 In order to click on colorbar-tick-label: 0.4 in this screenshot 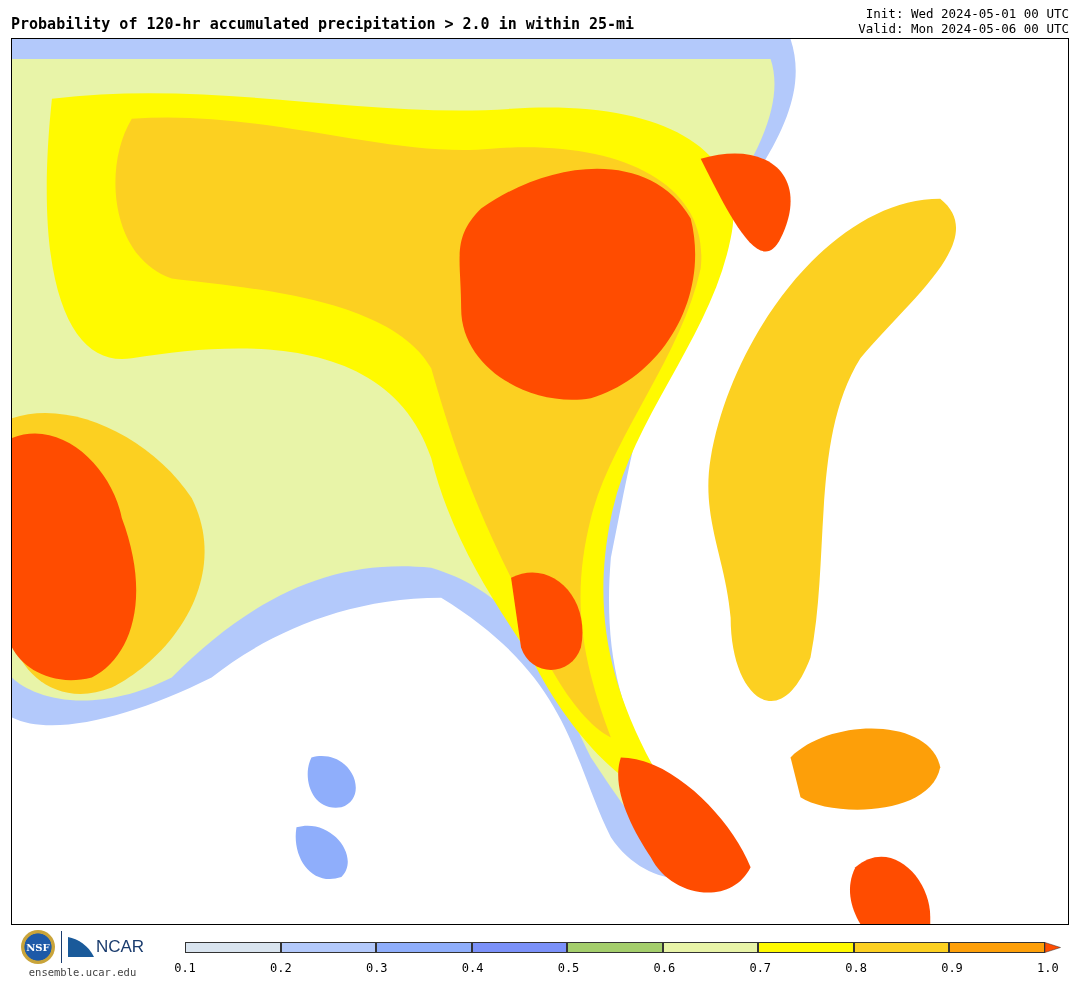, I will do `click(472, 968)`.